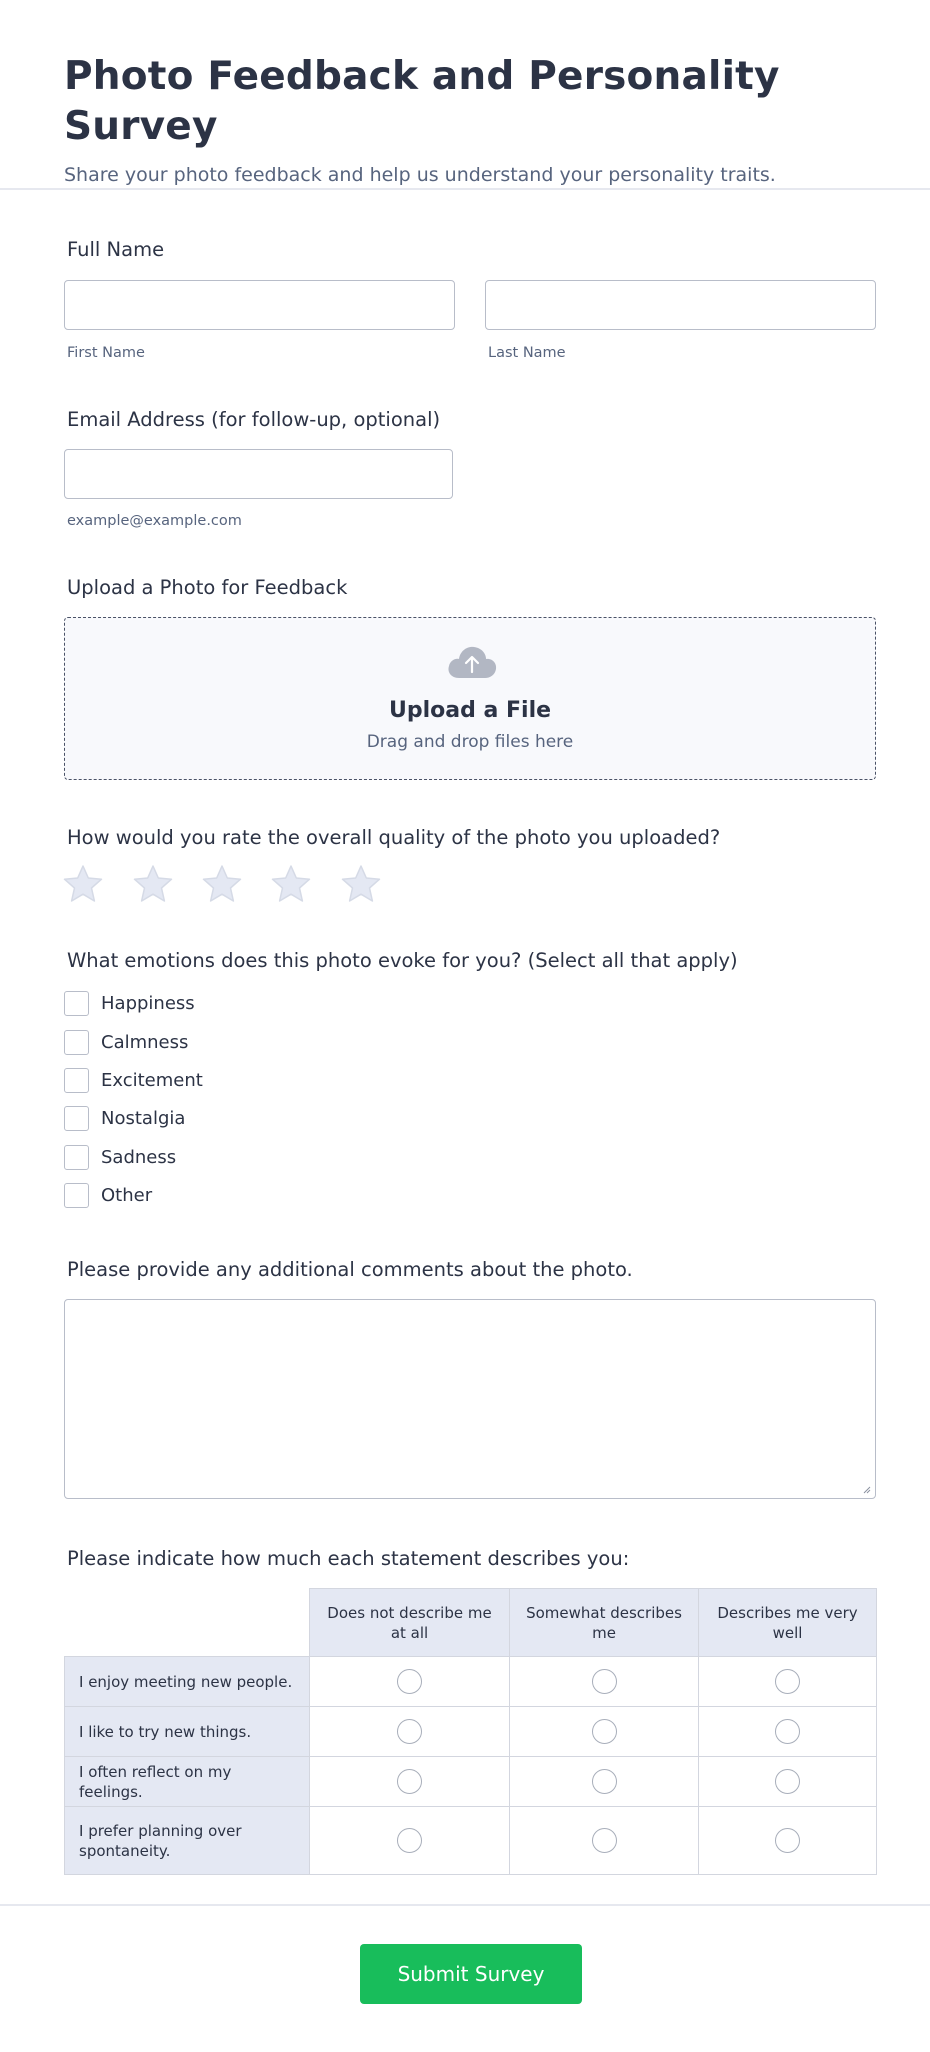  I want to click on emotion-label: Other, so click(127, 1195).